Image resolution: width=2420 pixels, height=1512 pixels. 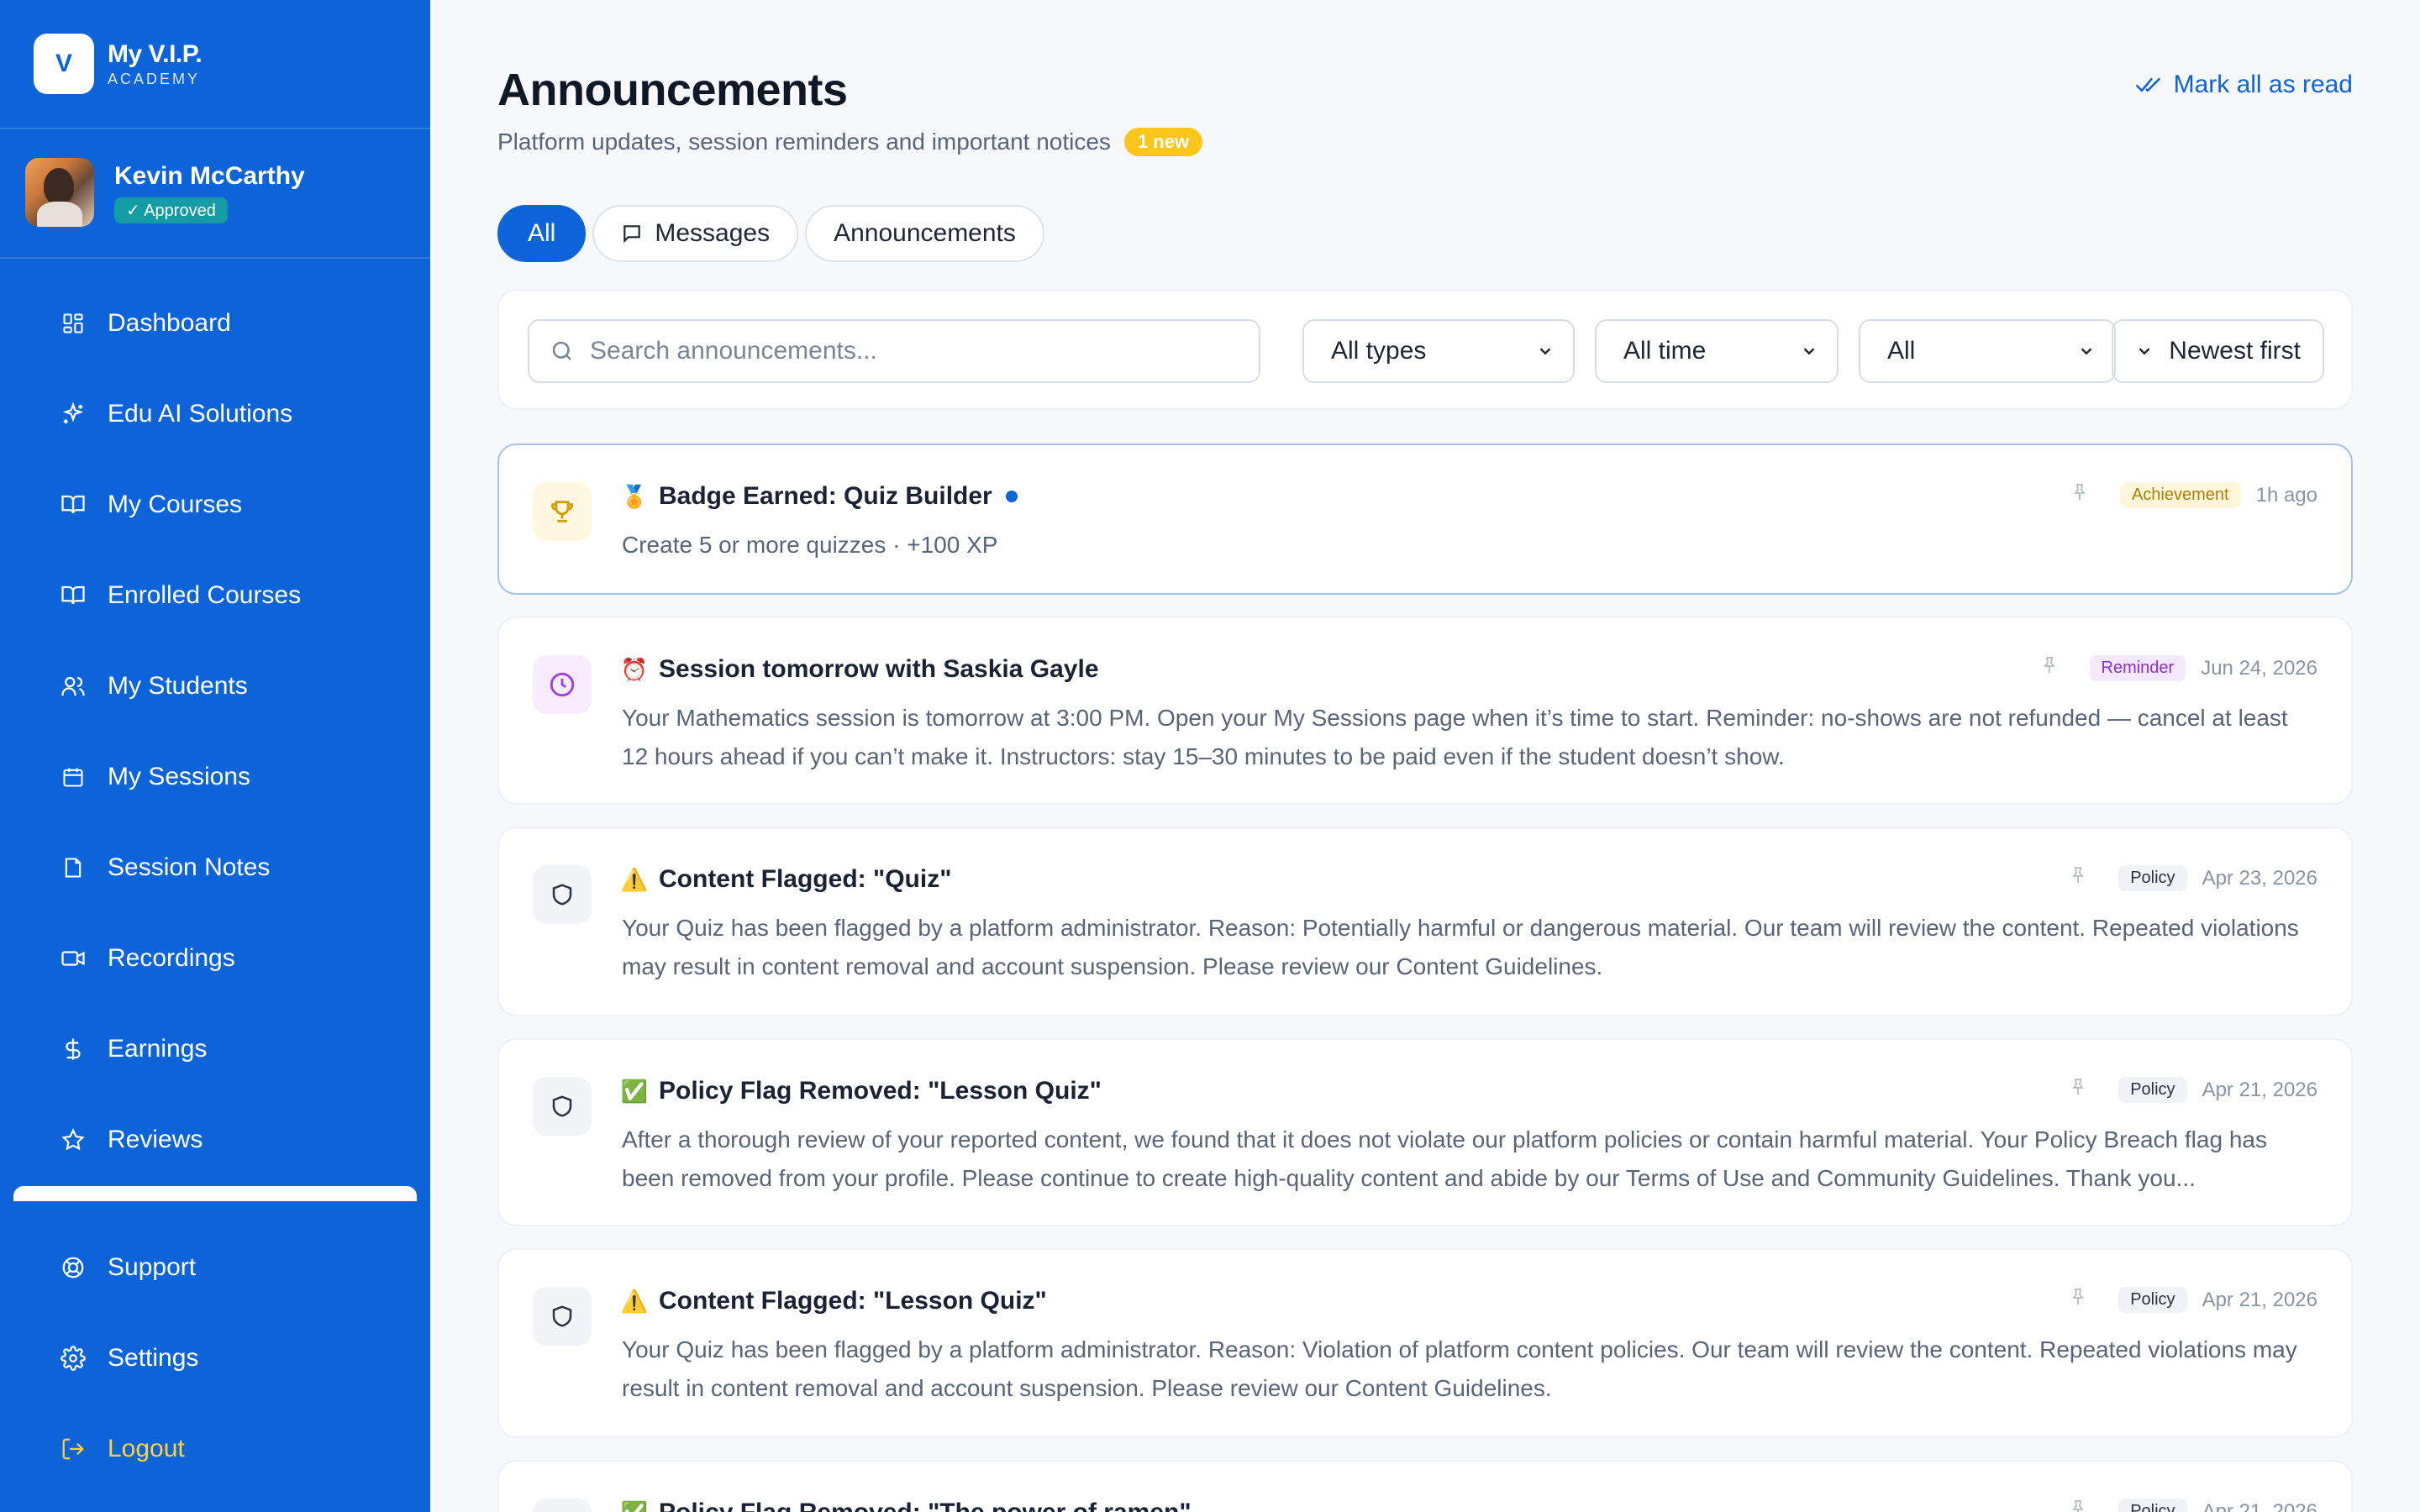 I want to click on sidebar-item-session-notes: Session Notes, so click(x=215, y=868).